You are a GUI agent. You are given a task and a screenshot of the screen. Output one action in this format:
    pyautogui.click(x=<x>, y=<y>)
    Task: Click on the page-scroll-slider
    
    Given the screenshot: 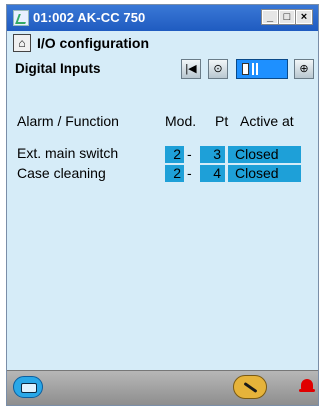 What is the action you would take?
    pyautogui.click(x=262, y=69)
    